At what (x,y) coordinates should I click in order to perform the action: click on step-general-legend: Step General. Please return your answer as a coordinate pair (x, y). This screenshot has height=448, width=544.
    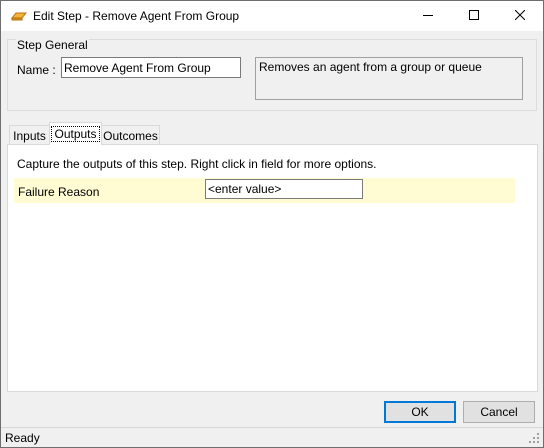
    Looking at the image, I should click on (52, 45).